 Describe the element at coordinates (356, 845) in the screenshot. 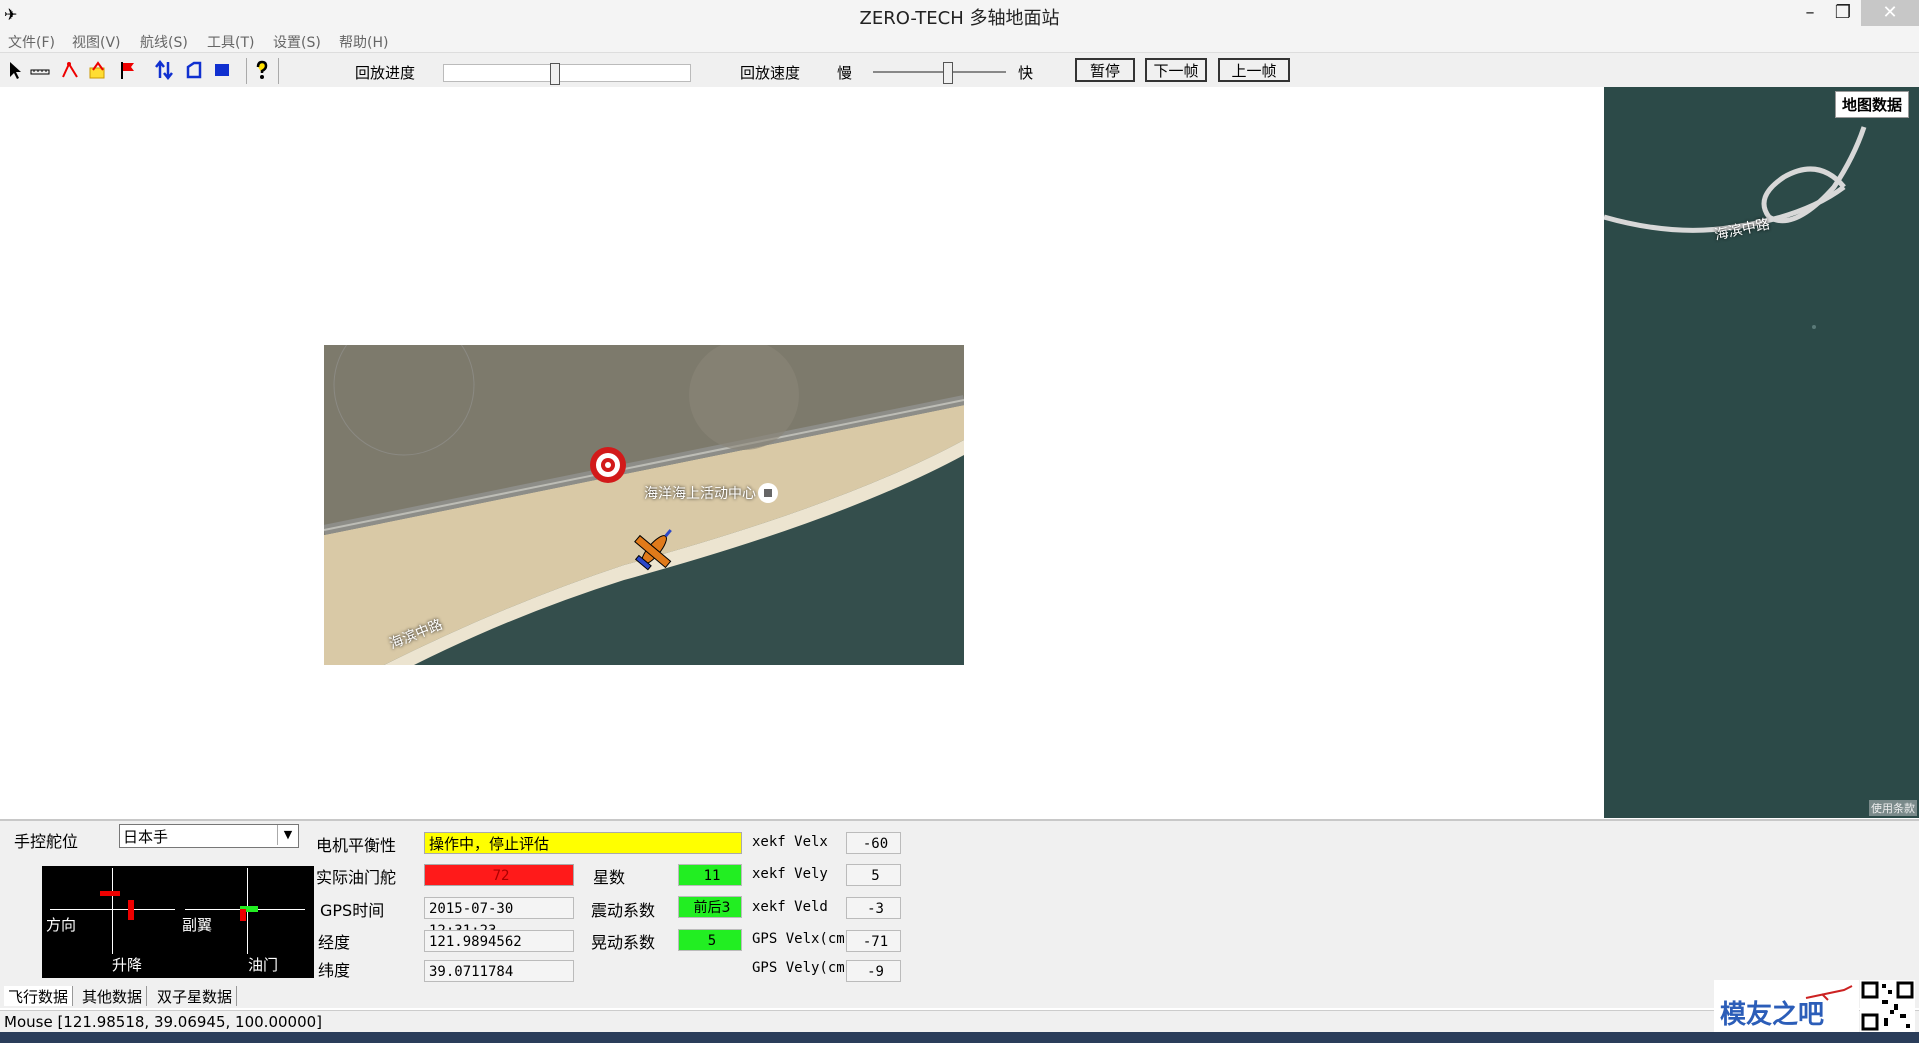

I see `motor-balance-label: 电机平衡性` at that location.